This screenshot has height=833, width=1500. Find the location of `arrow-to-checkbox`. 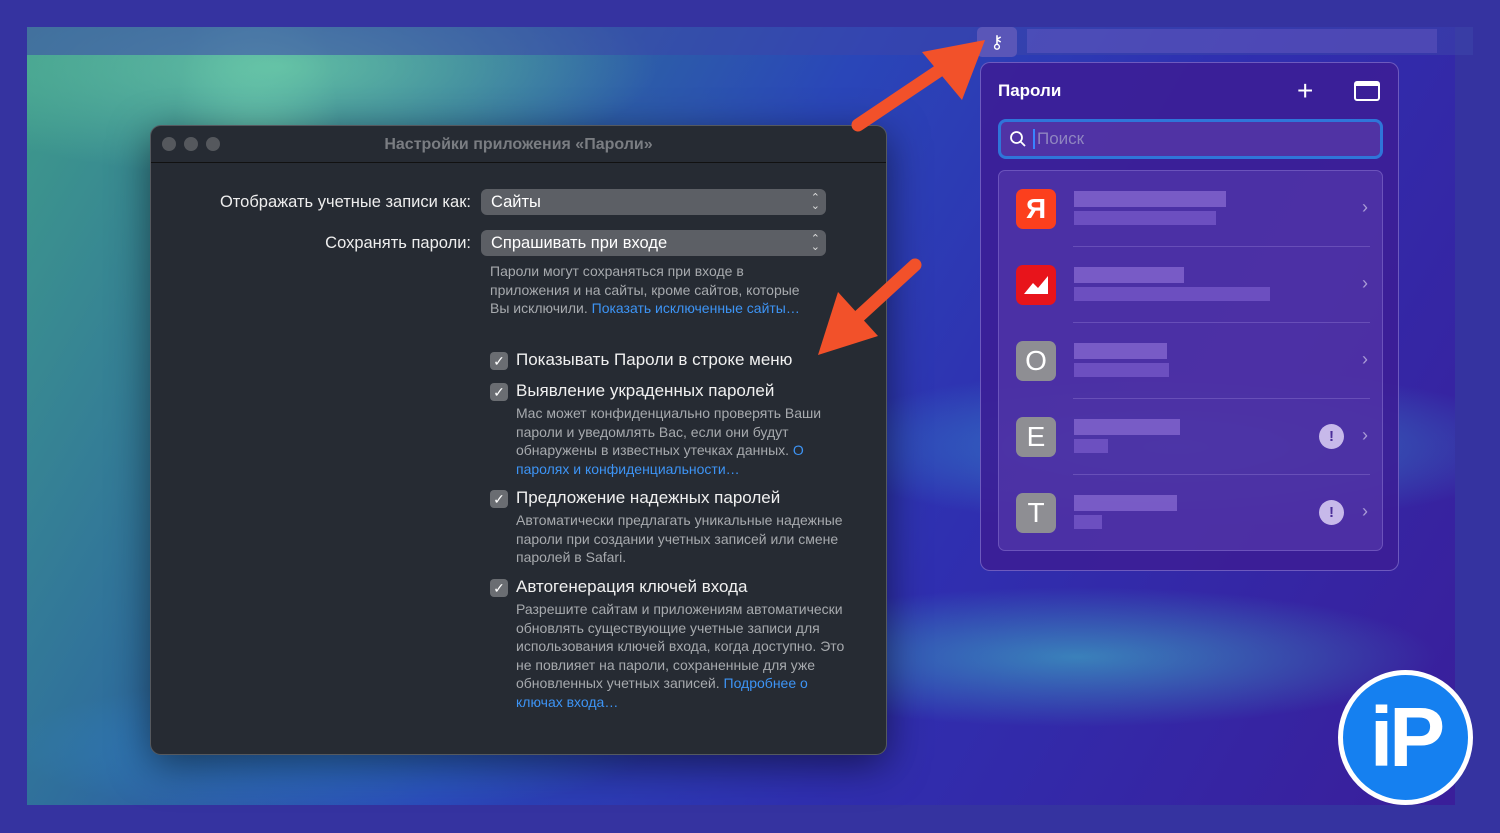

arrow-to-checkbox is located at coordinates (870, 306).